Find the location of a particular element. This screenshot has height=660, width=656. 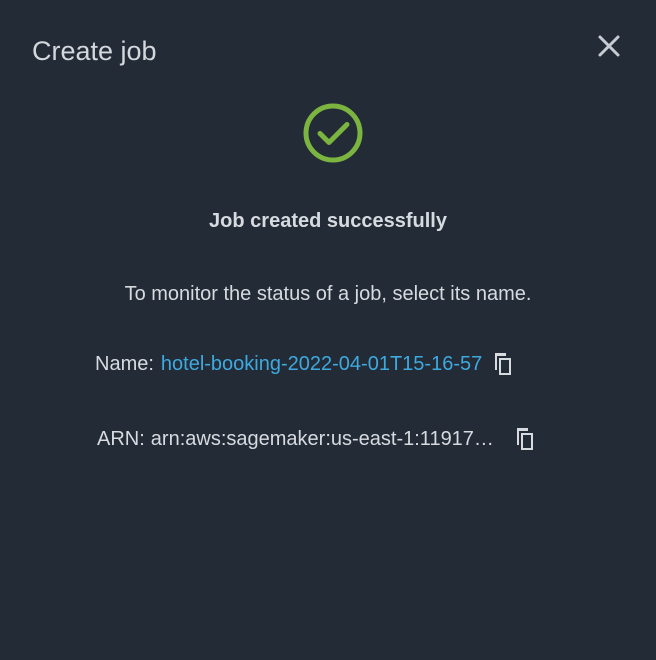

copy-job-arn-button is located at coordinates (525, 439).